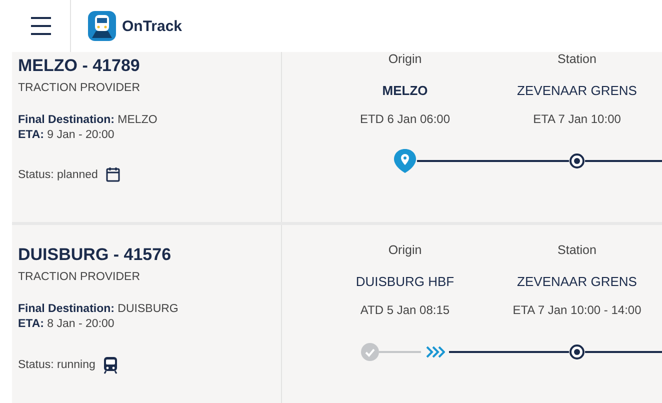 This screenshot has height=403, width=662. I want to click on app-name: OnTrack, so click(152, 26).